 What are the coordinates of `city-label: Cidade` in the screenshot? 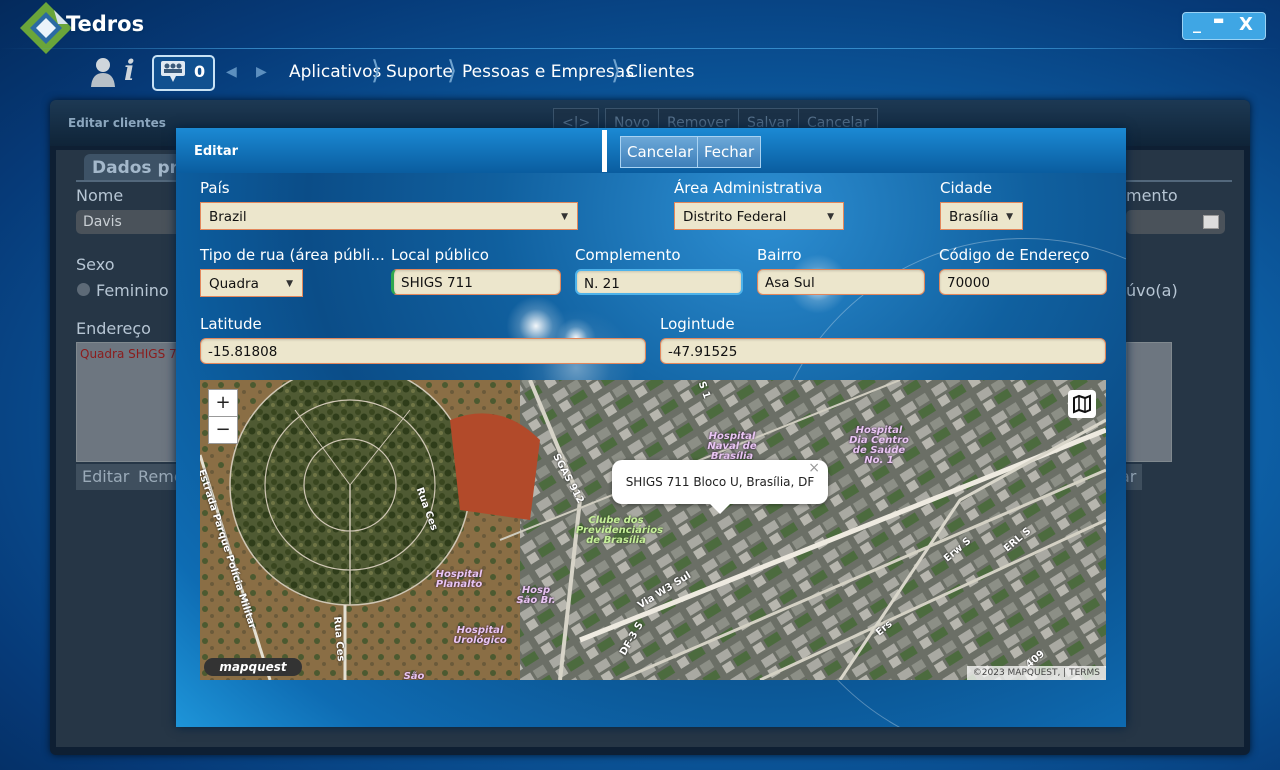 It's located at (966, 188).